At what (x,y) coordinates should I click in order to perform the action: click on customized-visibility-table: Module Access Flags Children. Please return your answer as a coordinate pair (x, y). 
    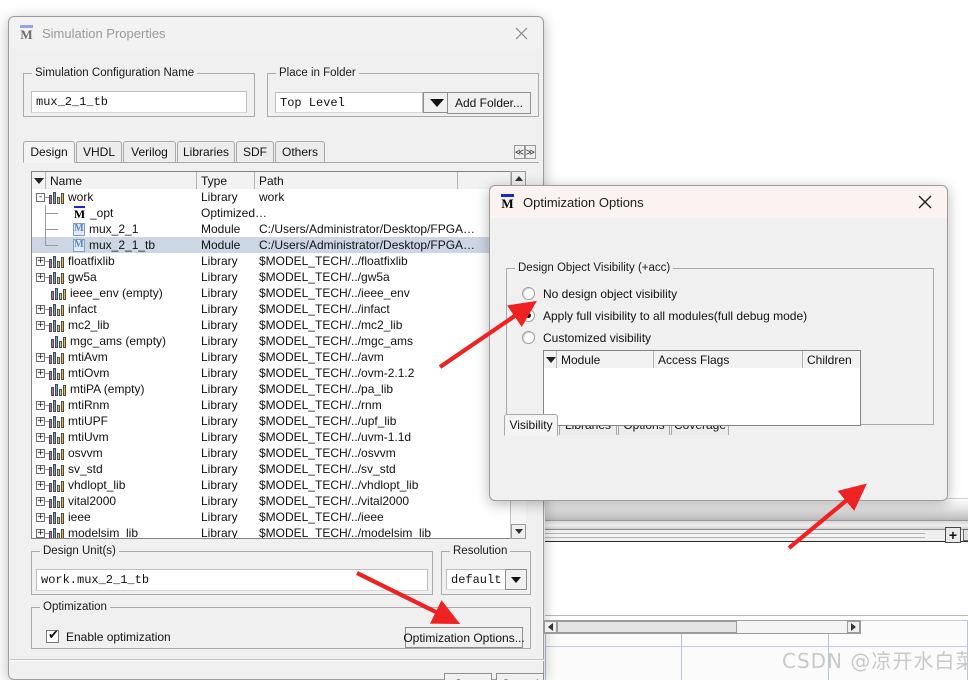
    Looking at the image, I should click on (702, 388).